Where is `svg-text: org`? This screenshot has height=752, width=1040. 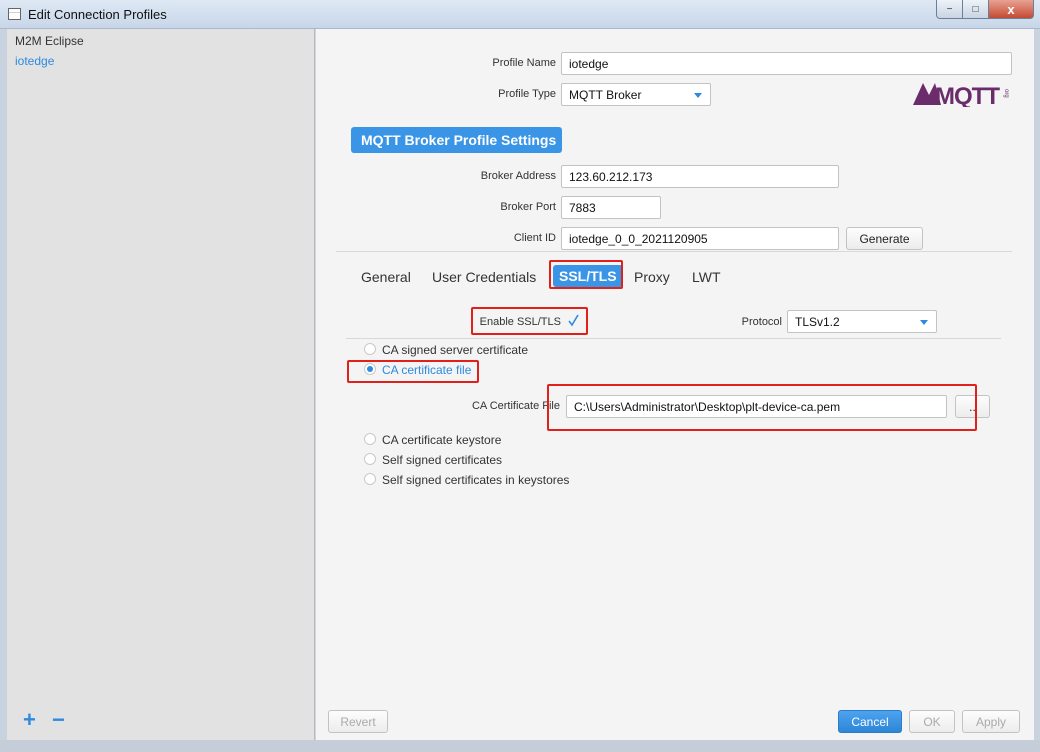
svg-text: org is located at coordinates (1006, 93).